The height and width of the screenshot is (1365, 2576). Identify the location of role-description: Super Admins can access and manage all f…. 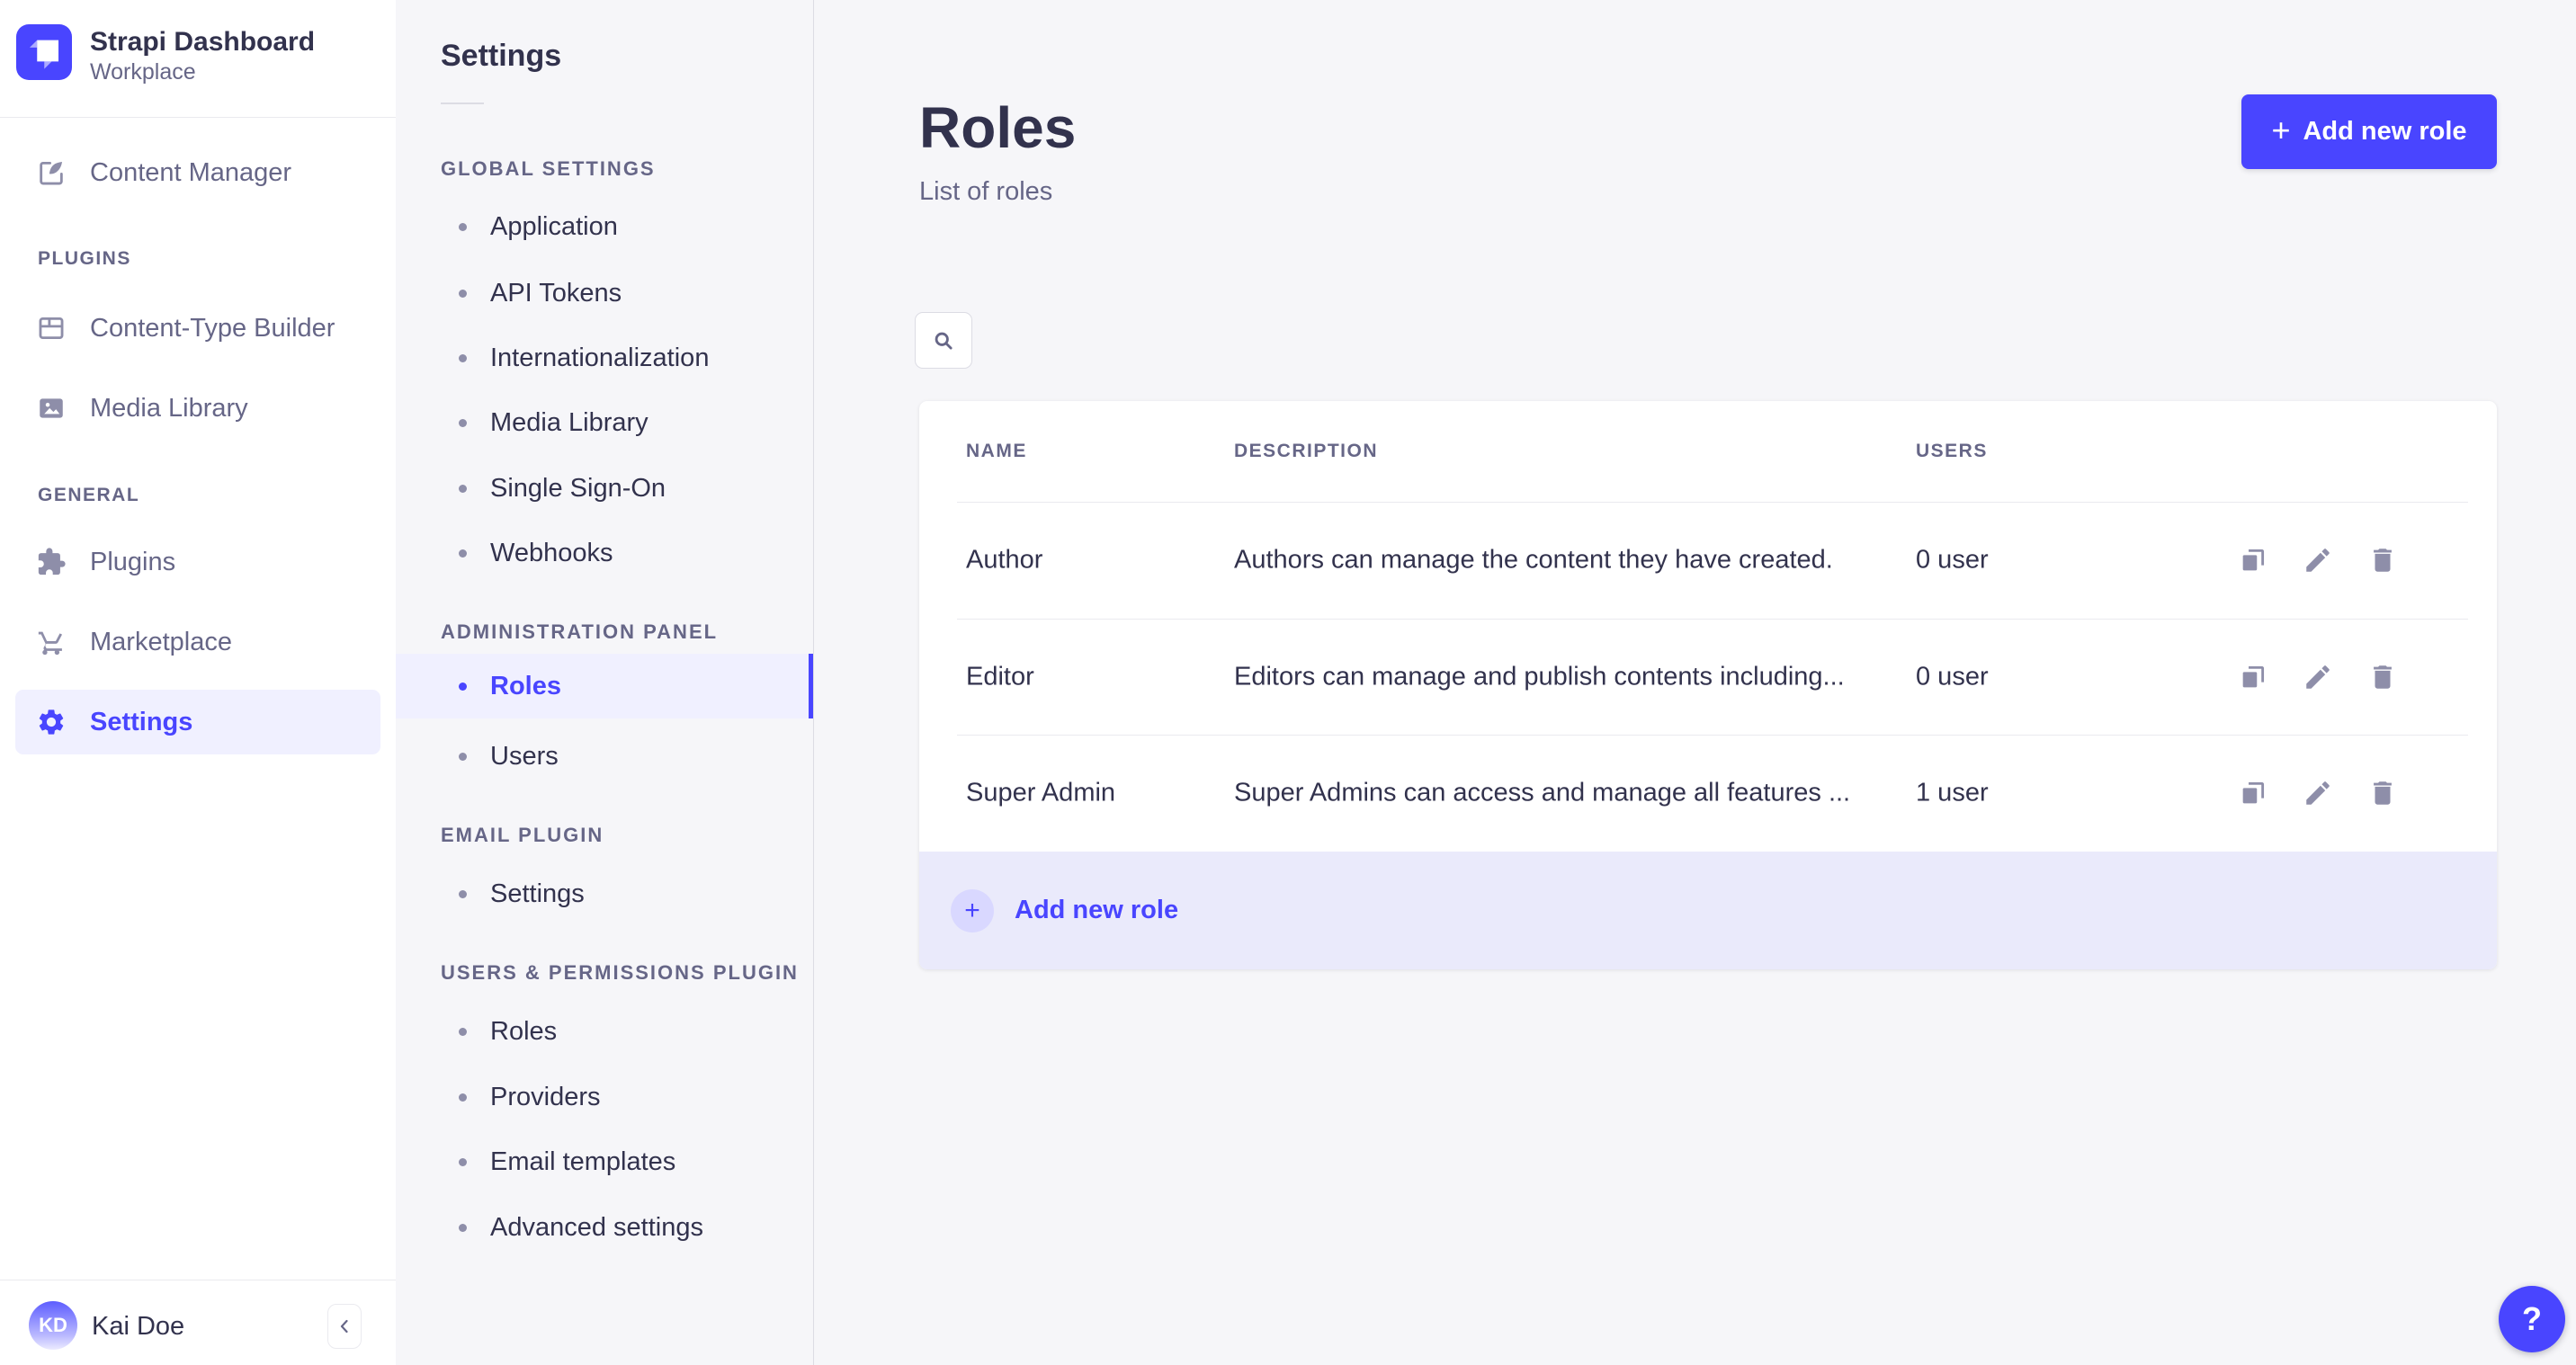
(1542, 793).